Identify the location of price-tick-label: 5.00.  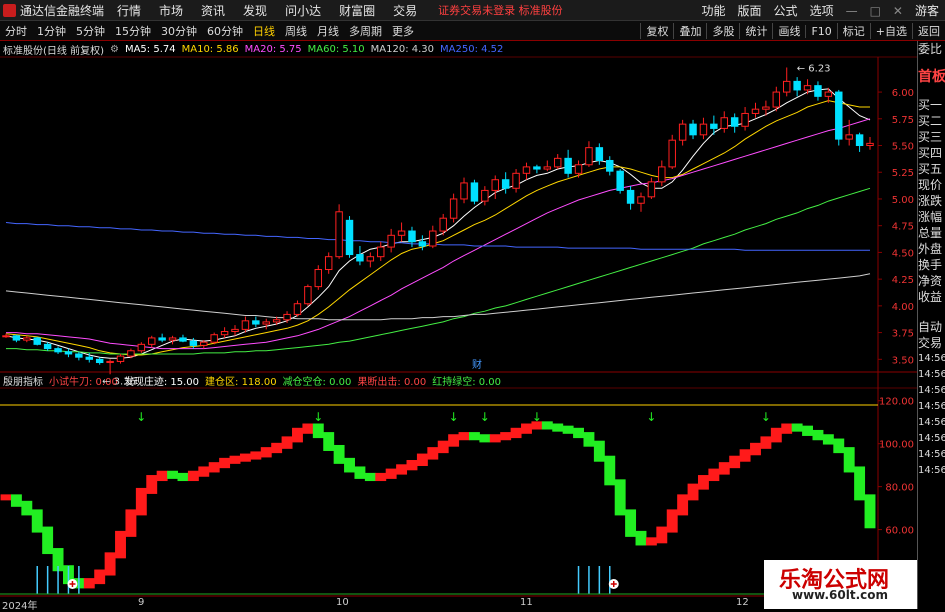
(903, 200).